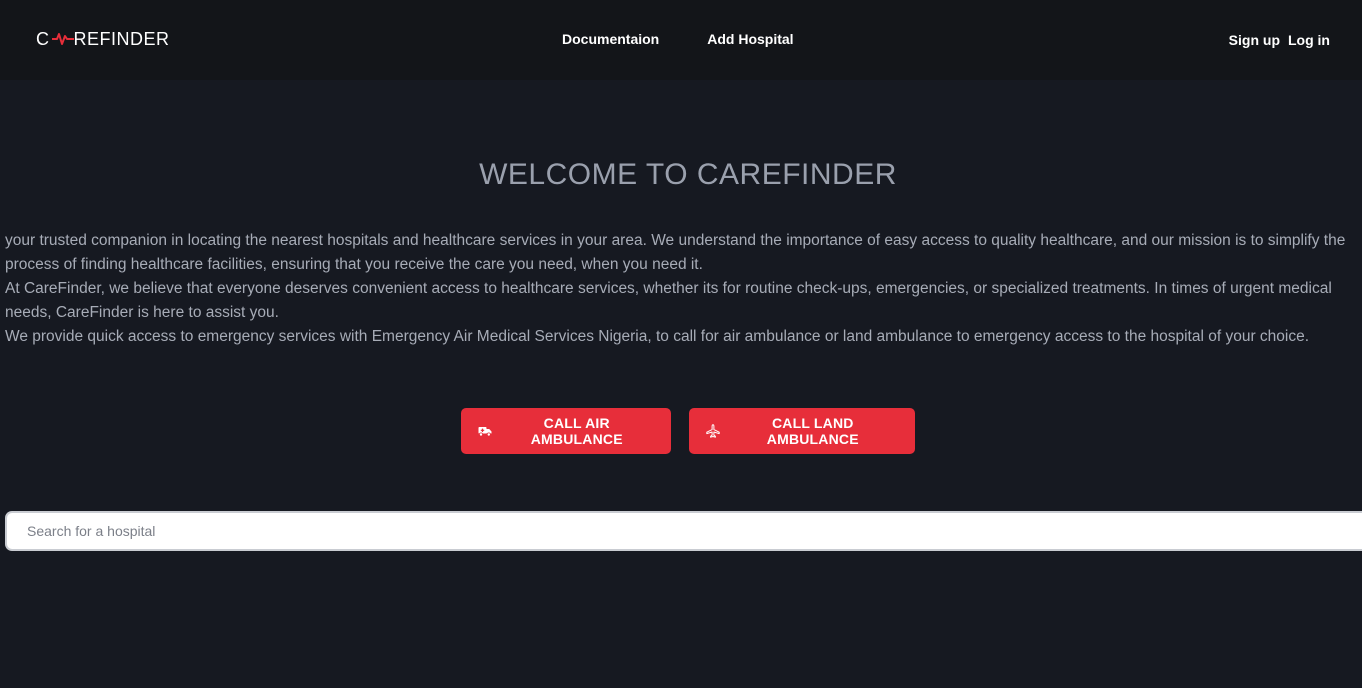 This screenshot has height=688, width=1362. What do you see at coordinates (576, 431) in the screenshot?
I see `call-air-ambulance-label: CALL AIR AMBULANCE` at bounding box center [576, 431].